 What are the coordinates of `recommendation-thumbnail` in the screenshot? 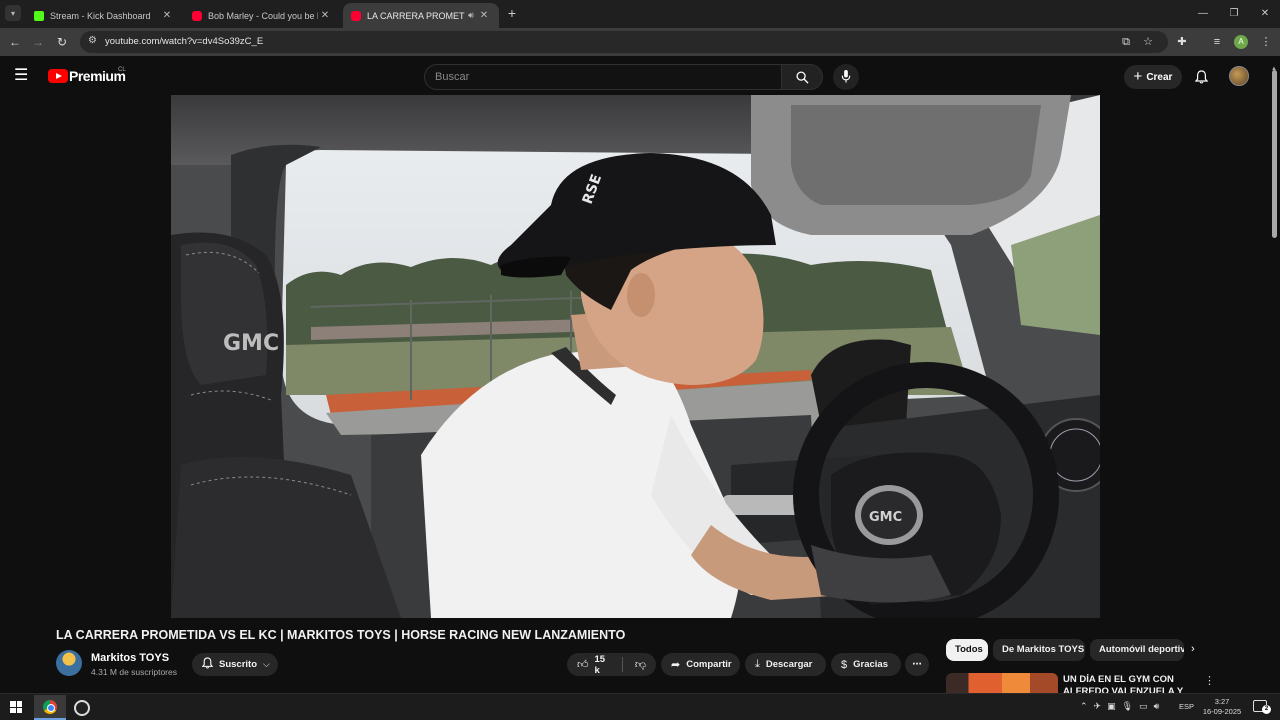 It's located at (1002, 683).